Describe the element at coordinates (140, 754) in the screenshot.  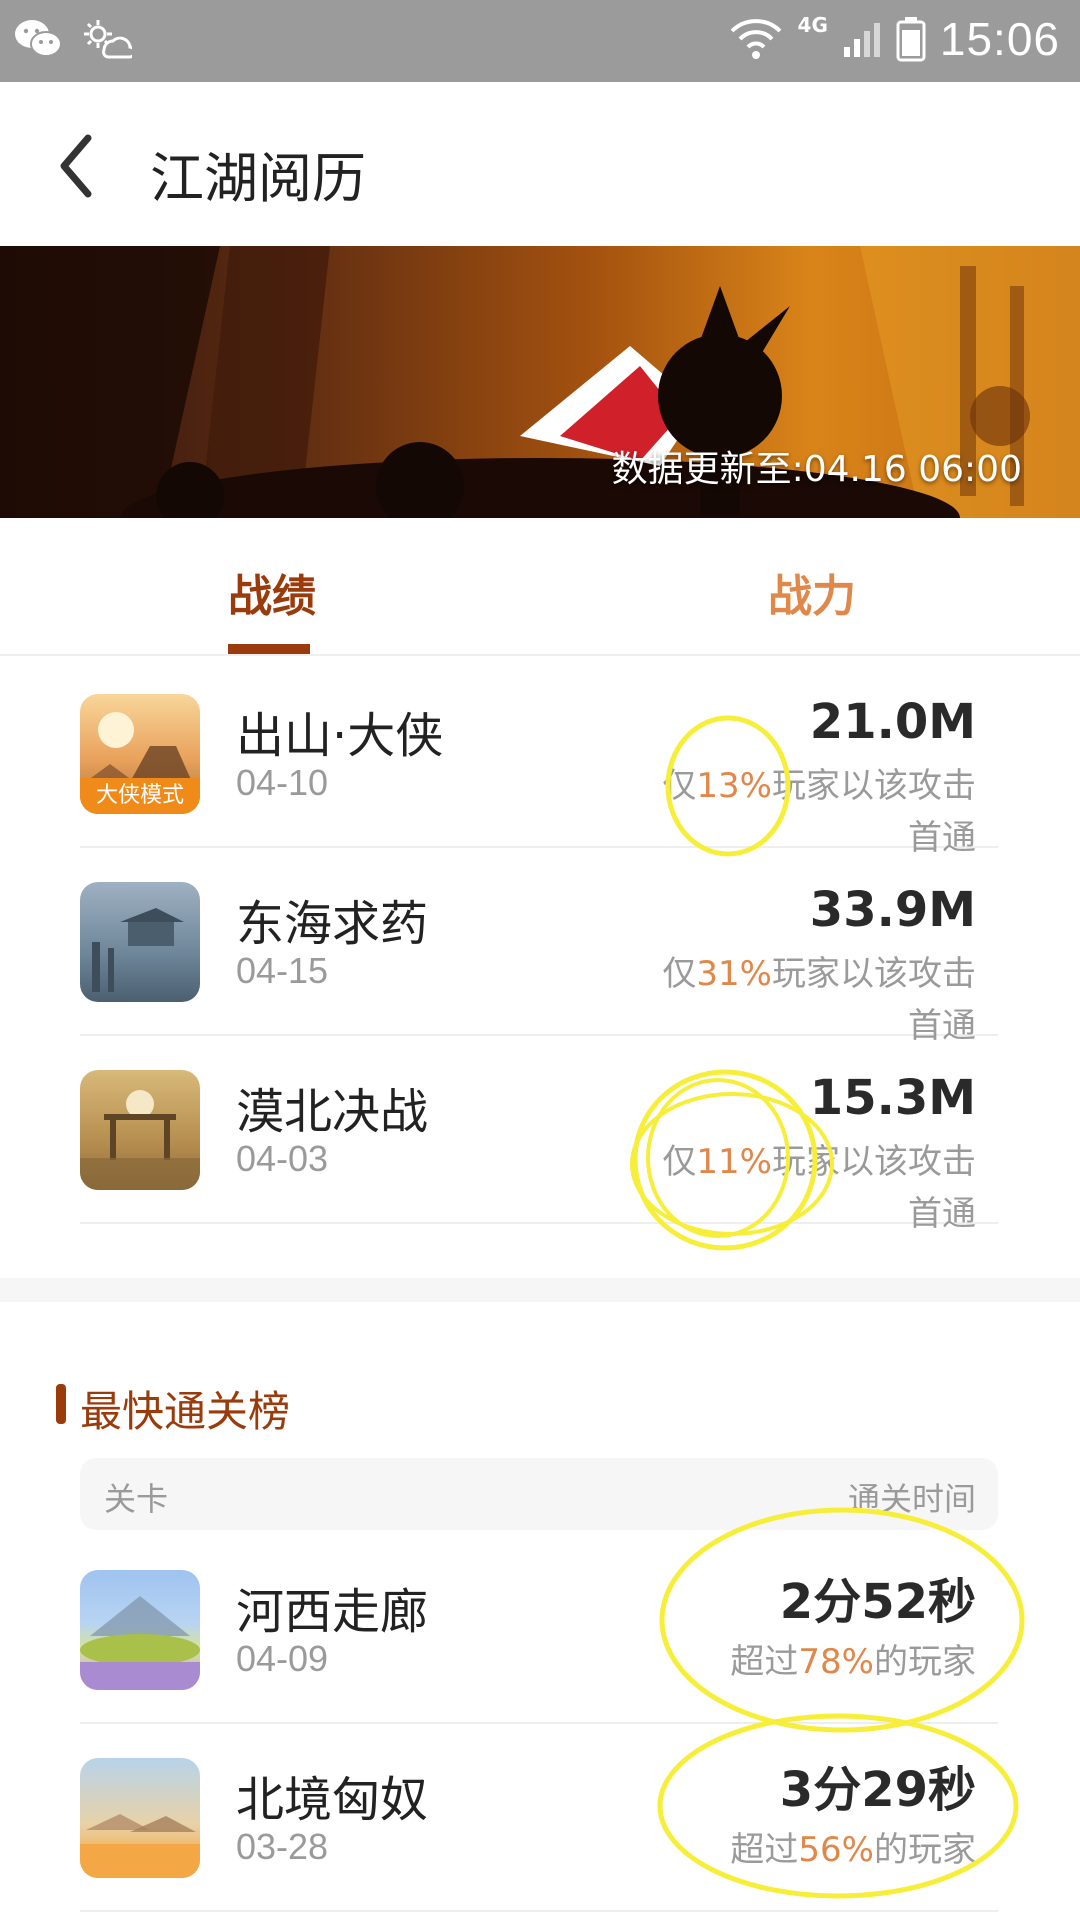
I see `stage-thumbnail: 大侠模式` at that location.